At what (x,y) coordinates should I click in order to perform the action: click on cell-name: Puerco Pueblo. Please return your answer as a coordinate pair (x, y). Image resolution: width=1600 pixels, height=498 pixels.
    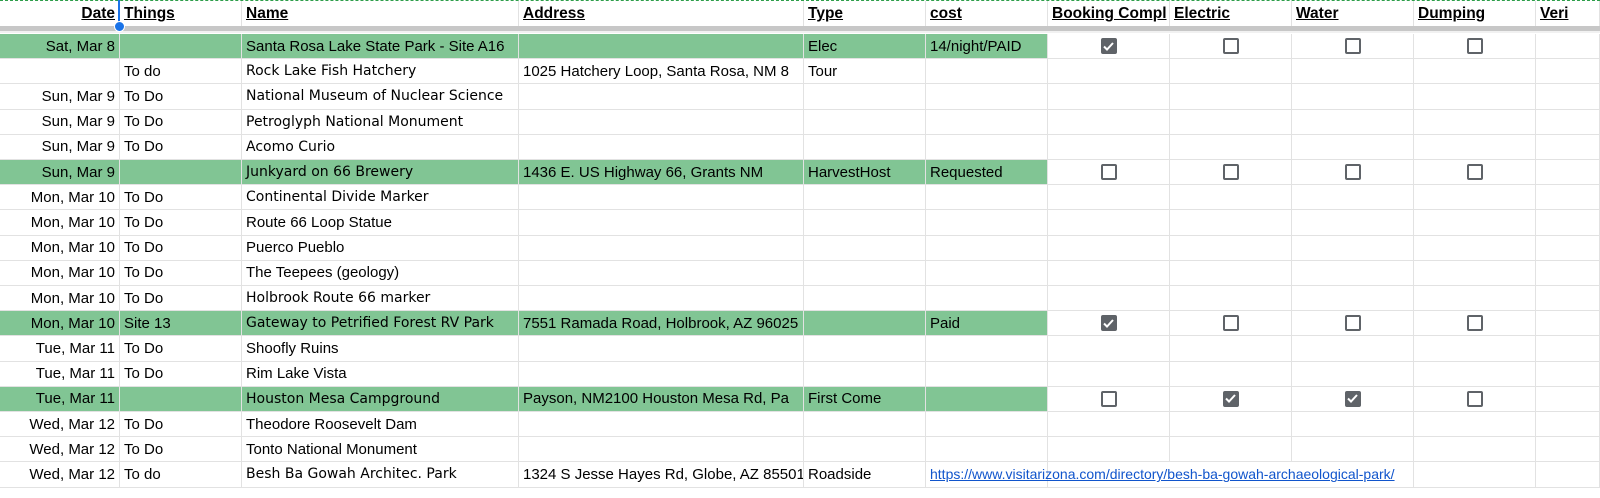
    Looking at the image, I should click on (380, 247).